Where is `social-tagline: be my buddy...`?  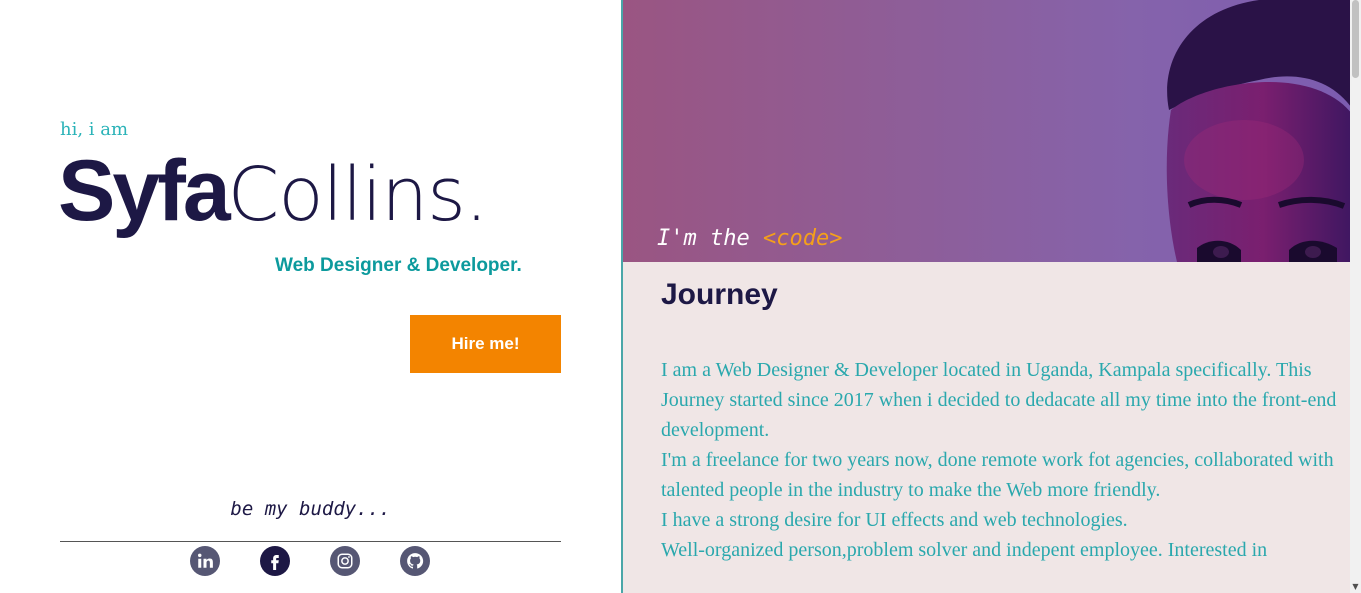
social-tagline: be my buddy... is located at coordinates (310, 509).